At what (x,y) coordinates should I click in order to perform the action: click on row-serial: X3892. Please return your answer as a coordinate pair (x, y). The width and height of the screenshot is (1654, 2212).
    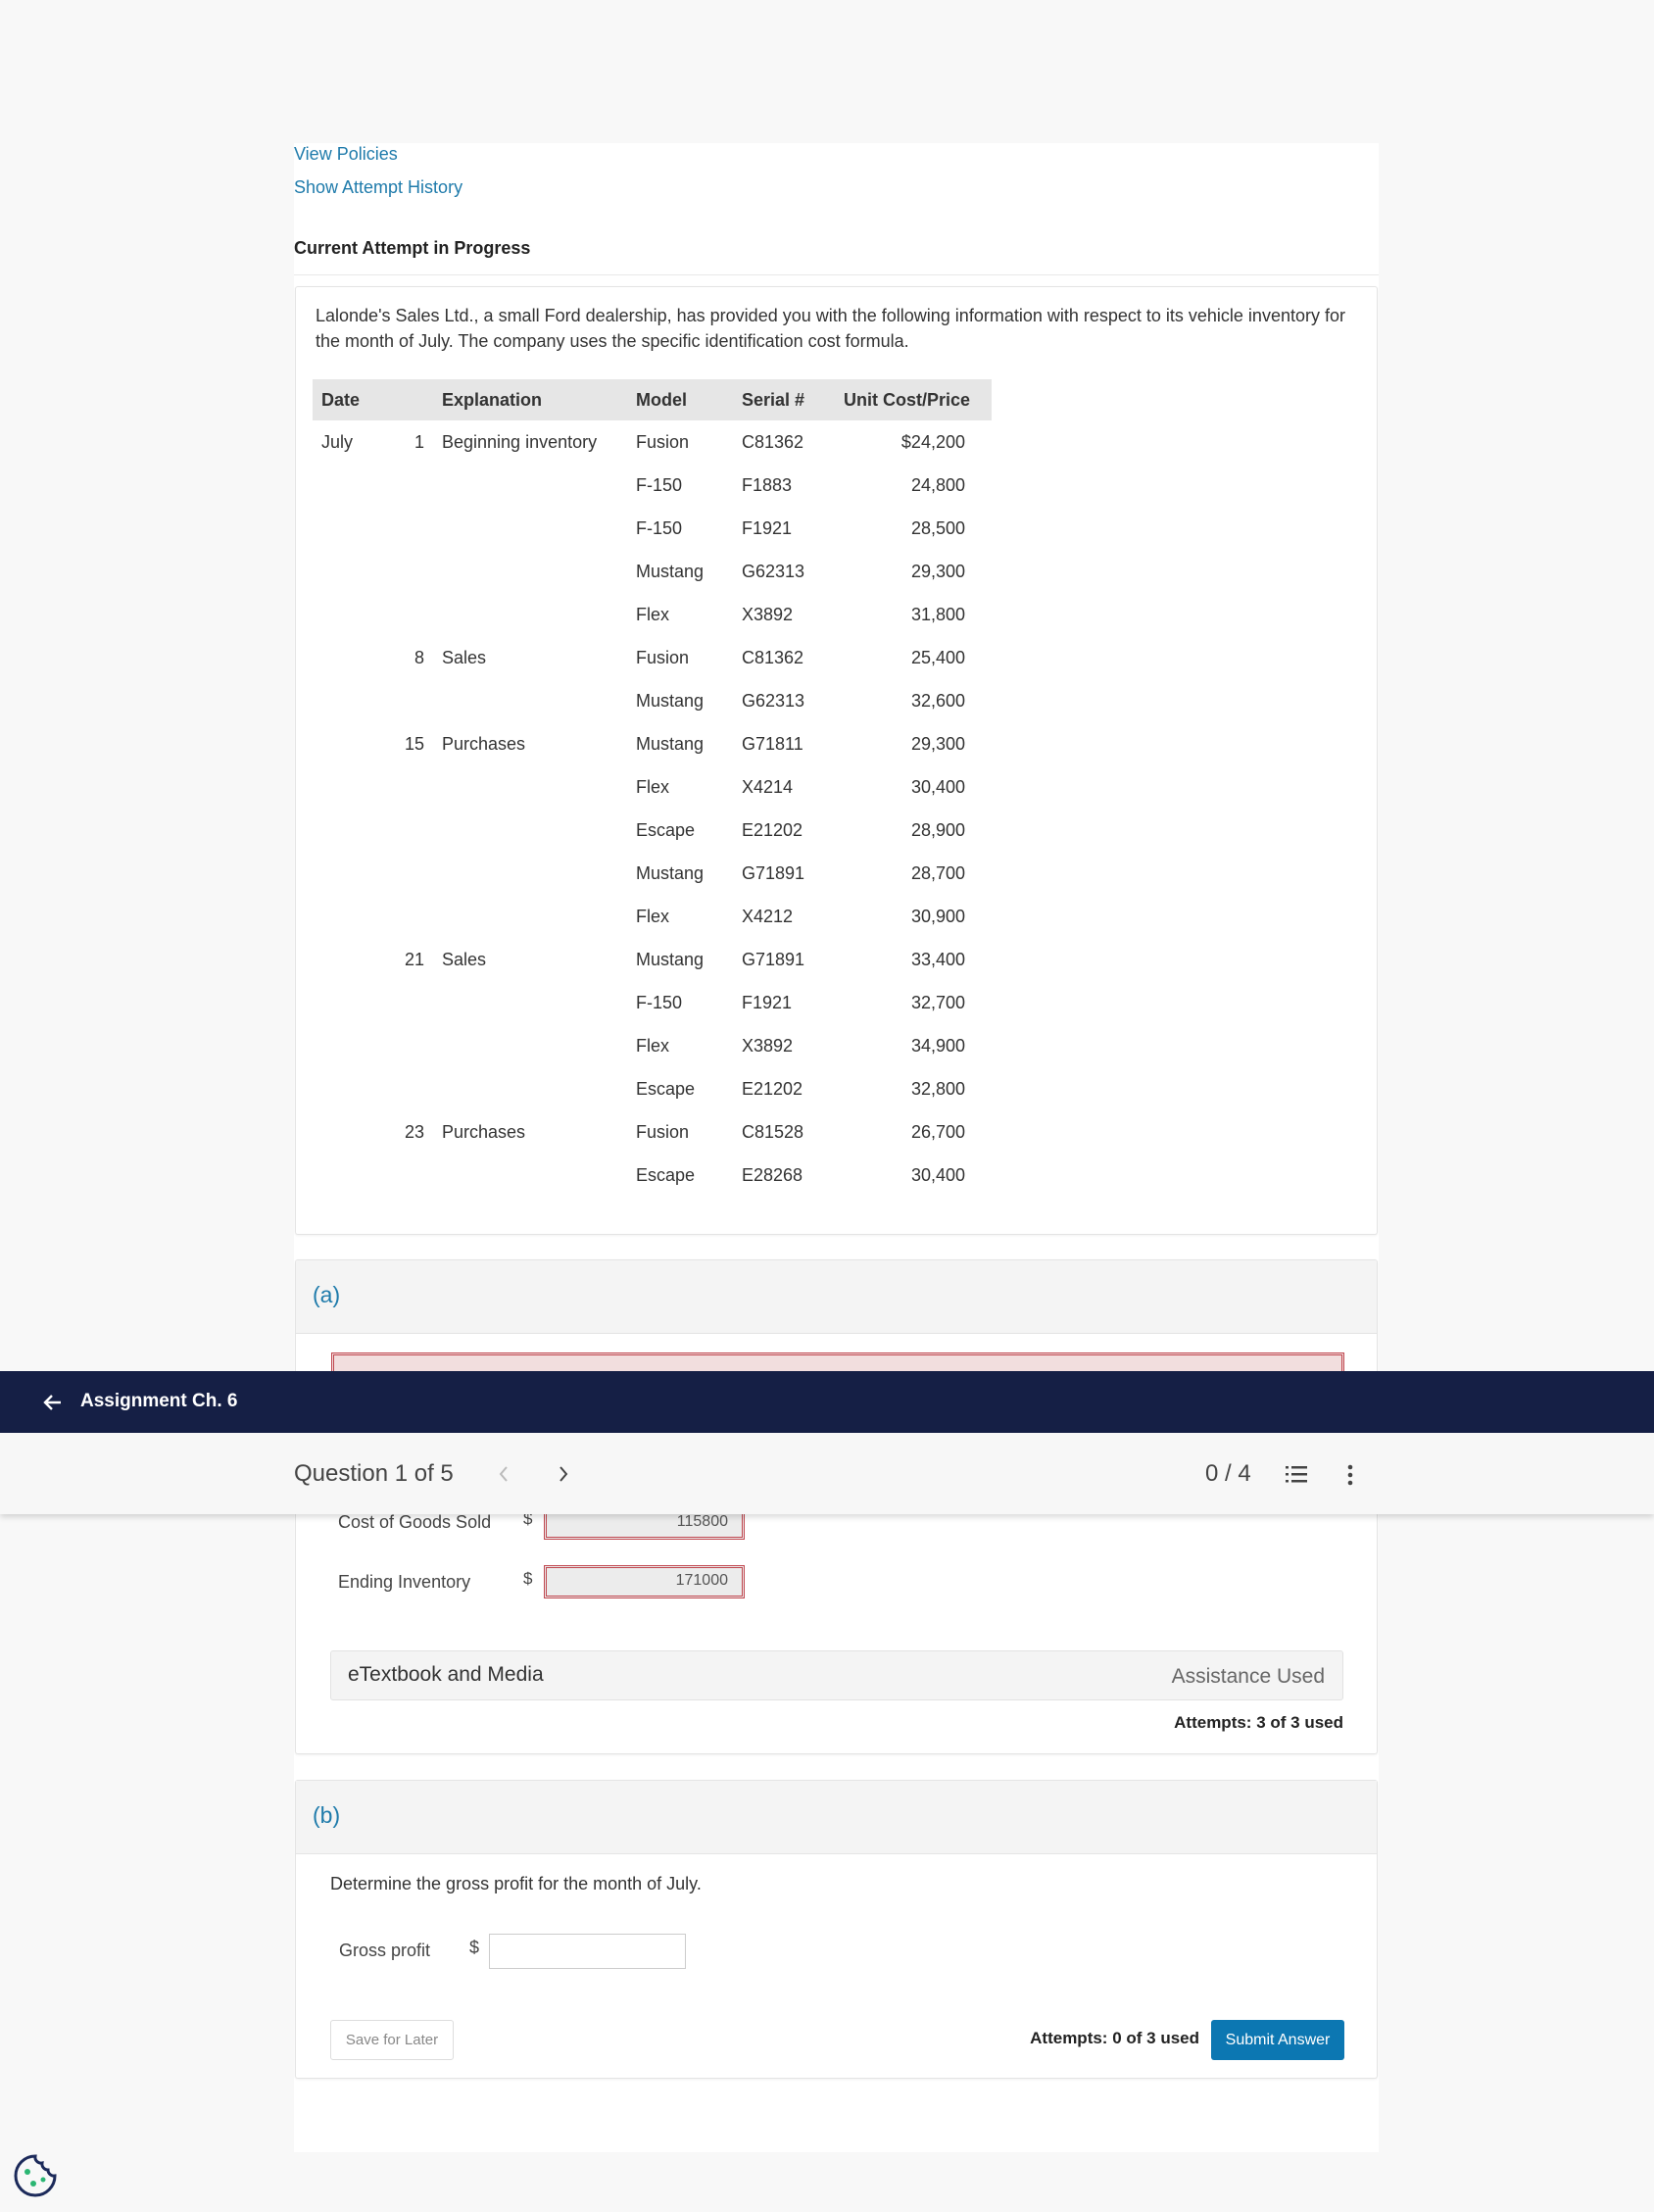
    Looking at the image, I should click on (768, 614).